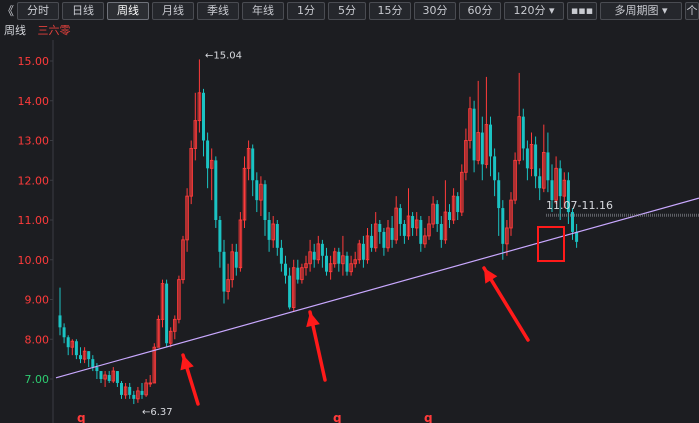 Image resolution: width=699 pixels, height=423 pixels. What do you see at coordinates (306, 11) in the screenshot?
I see `tab-1min: 1分` at bounding box center [306, 11].